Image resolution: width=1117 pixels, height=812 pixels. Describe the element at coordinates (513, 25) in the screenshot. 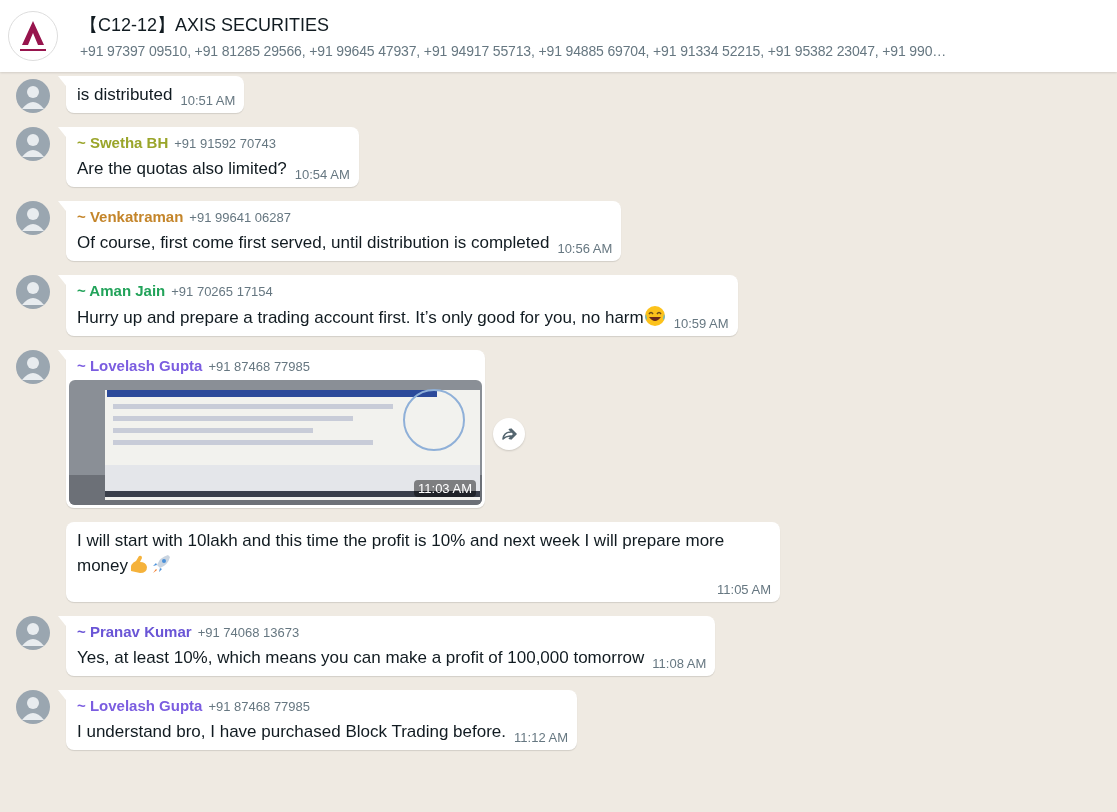

I see `group-title: 【C12-12】AXIS SECURITIES` at that location.